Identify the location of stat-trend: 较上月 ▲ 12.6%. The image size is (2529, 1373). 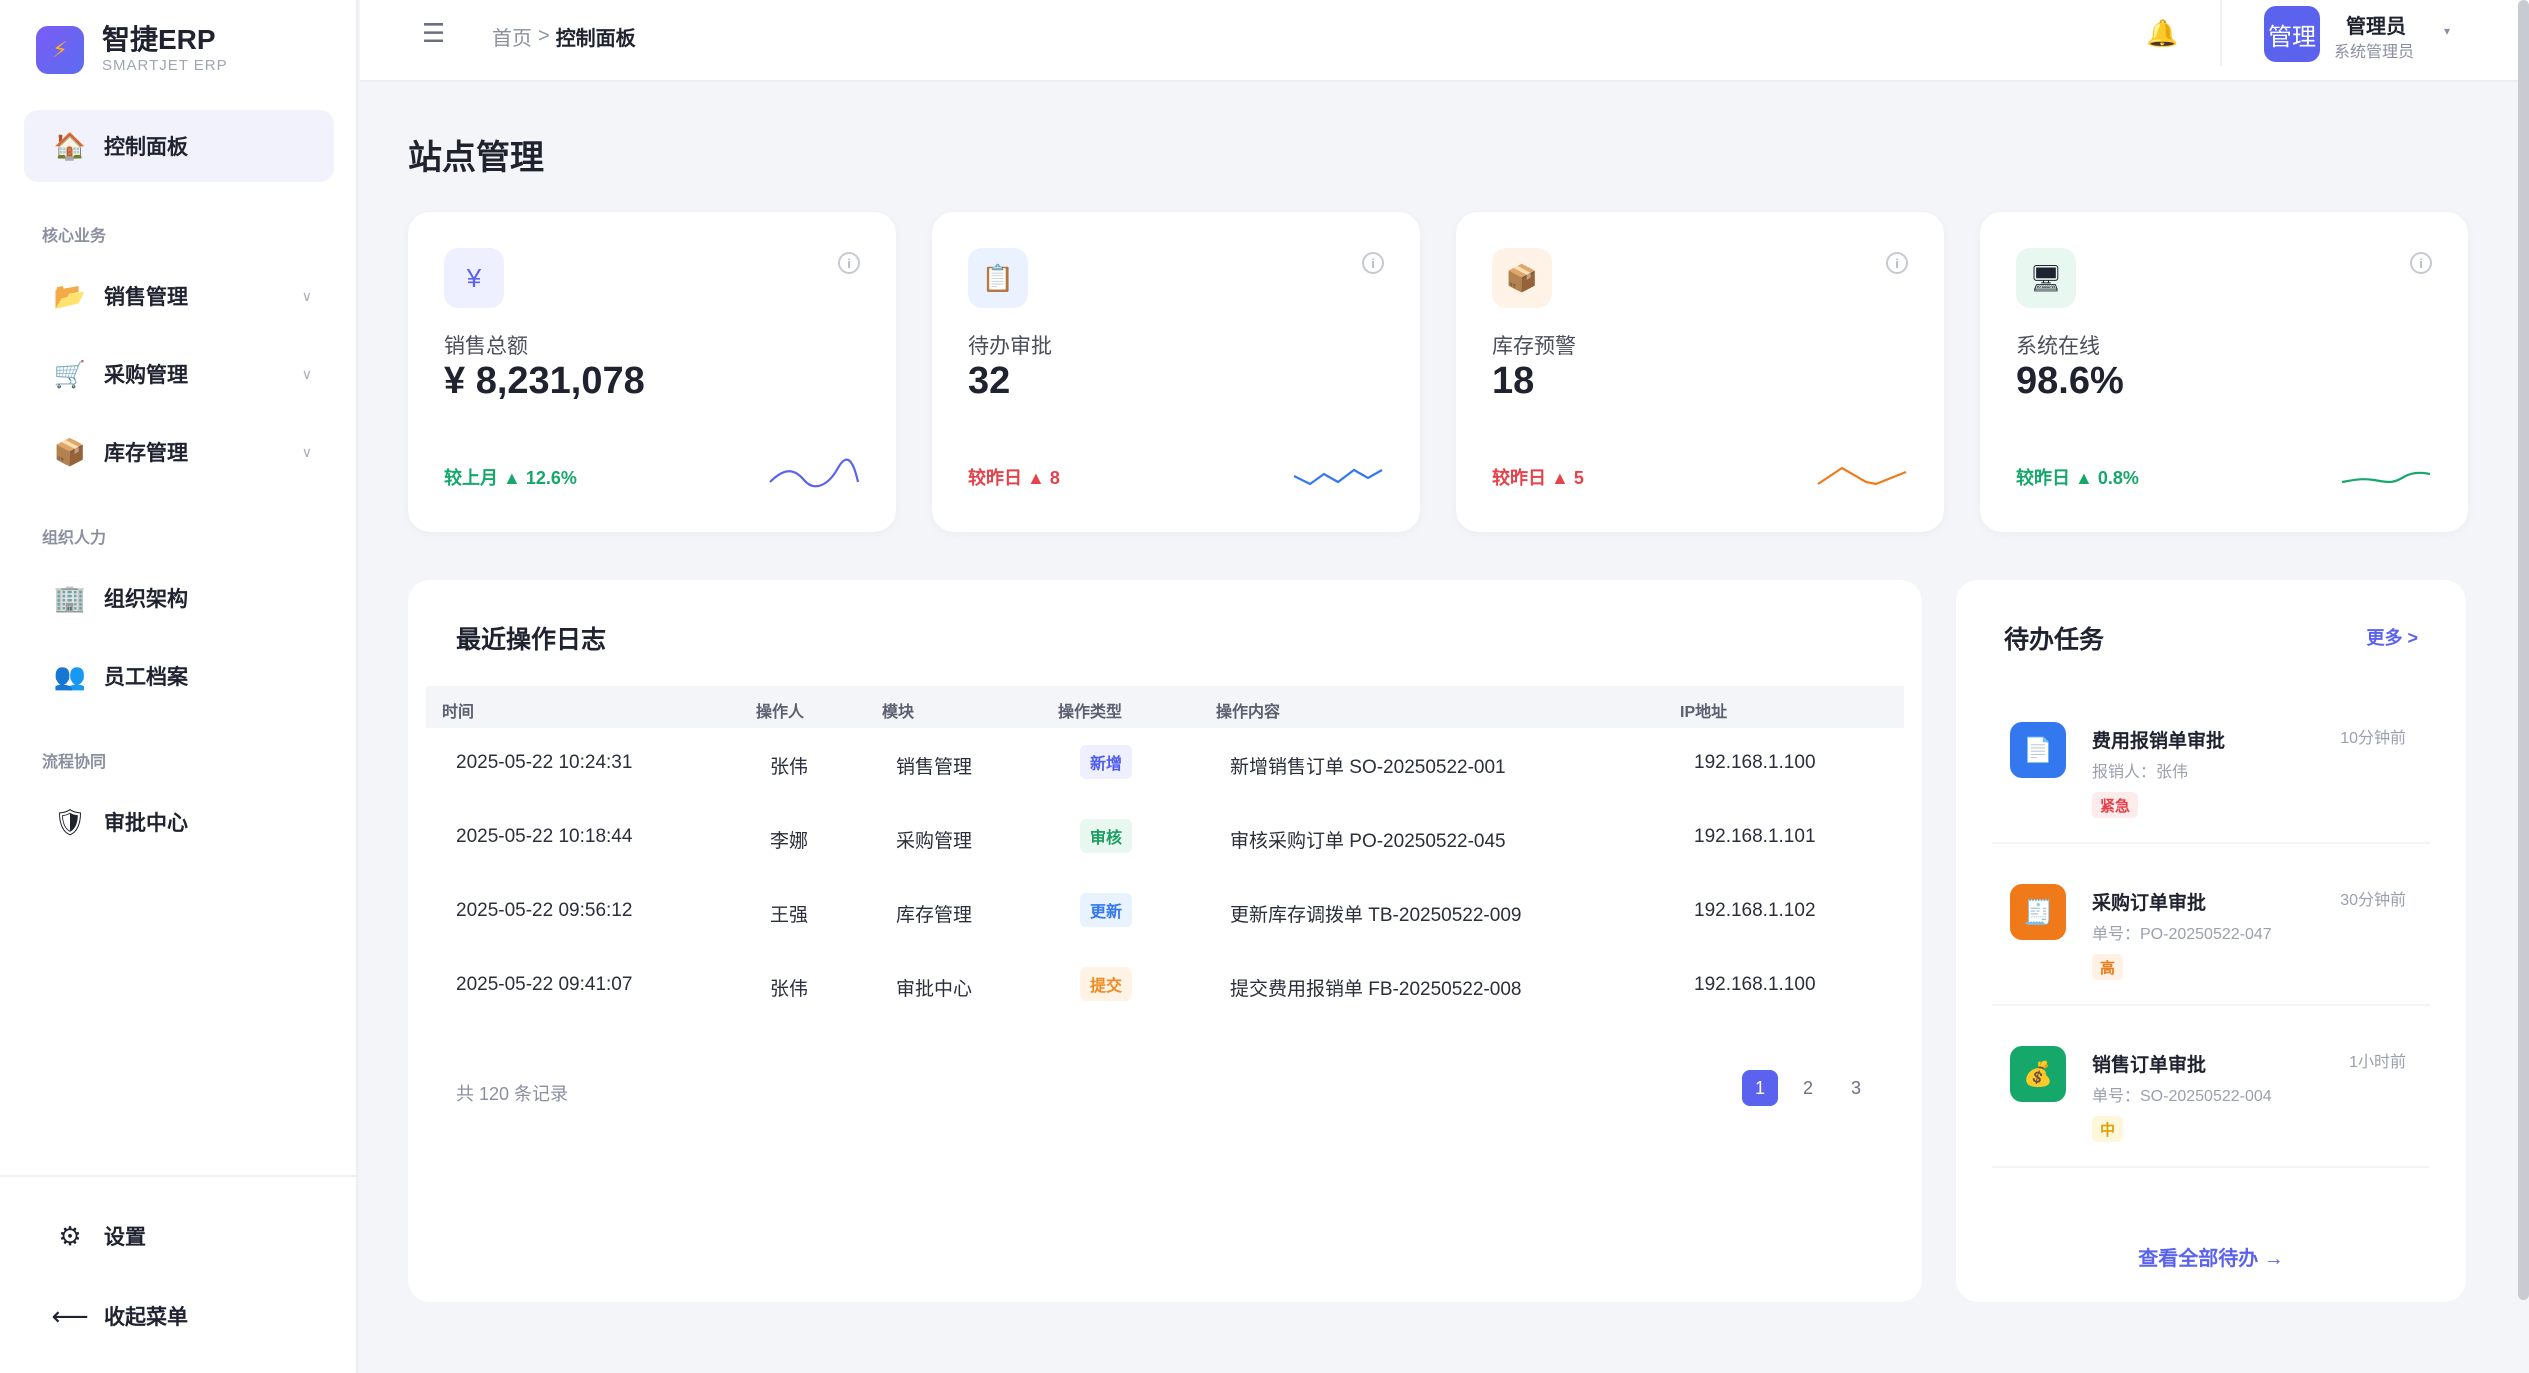
(510, 477).